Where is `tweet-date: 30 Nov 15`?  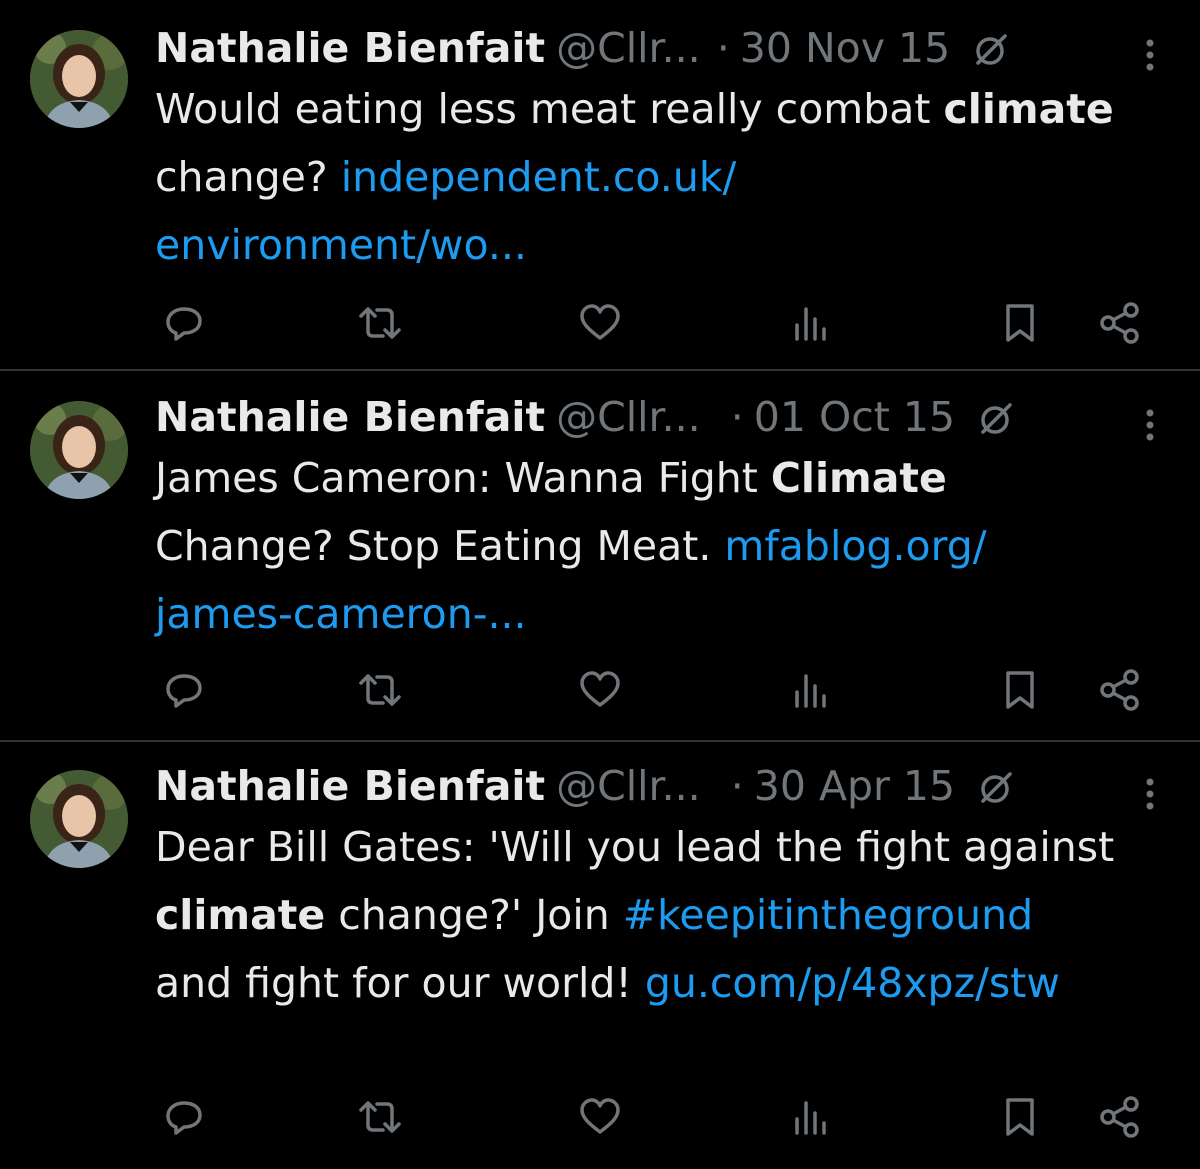
tweet-date: 30 Nov 15 is located at coordinates (845, 48).